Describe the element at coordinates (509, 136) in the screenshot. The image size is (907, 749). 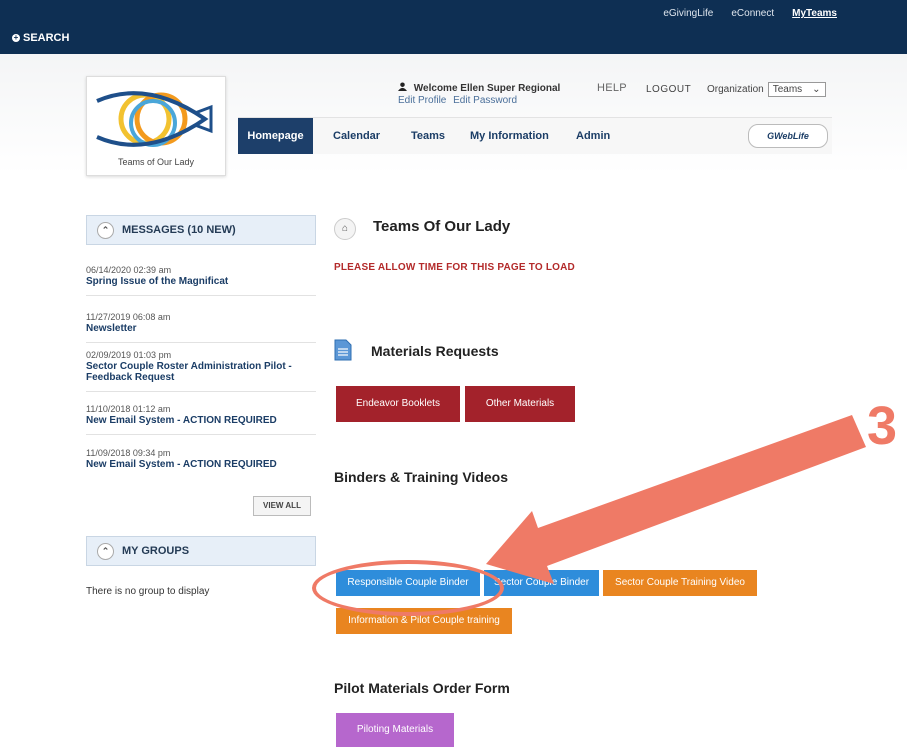
I see `nav-my-information: My Information` at that location.